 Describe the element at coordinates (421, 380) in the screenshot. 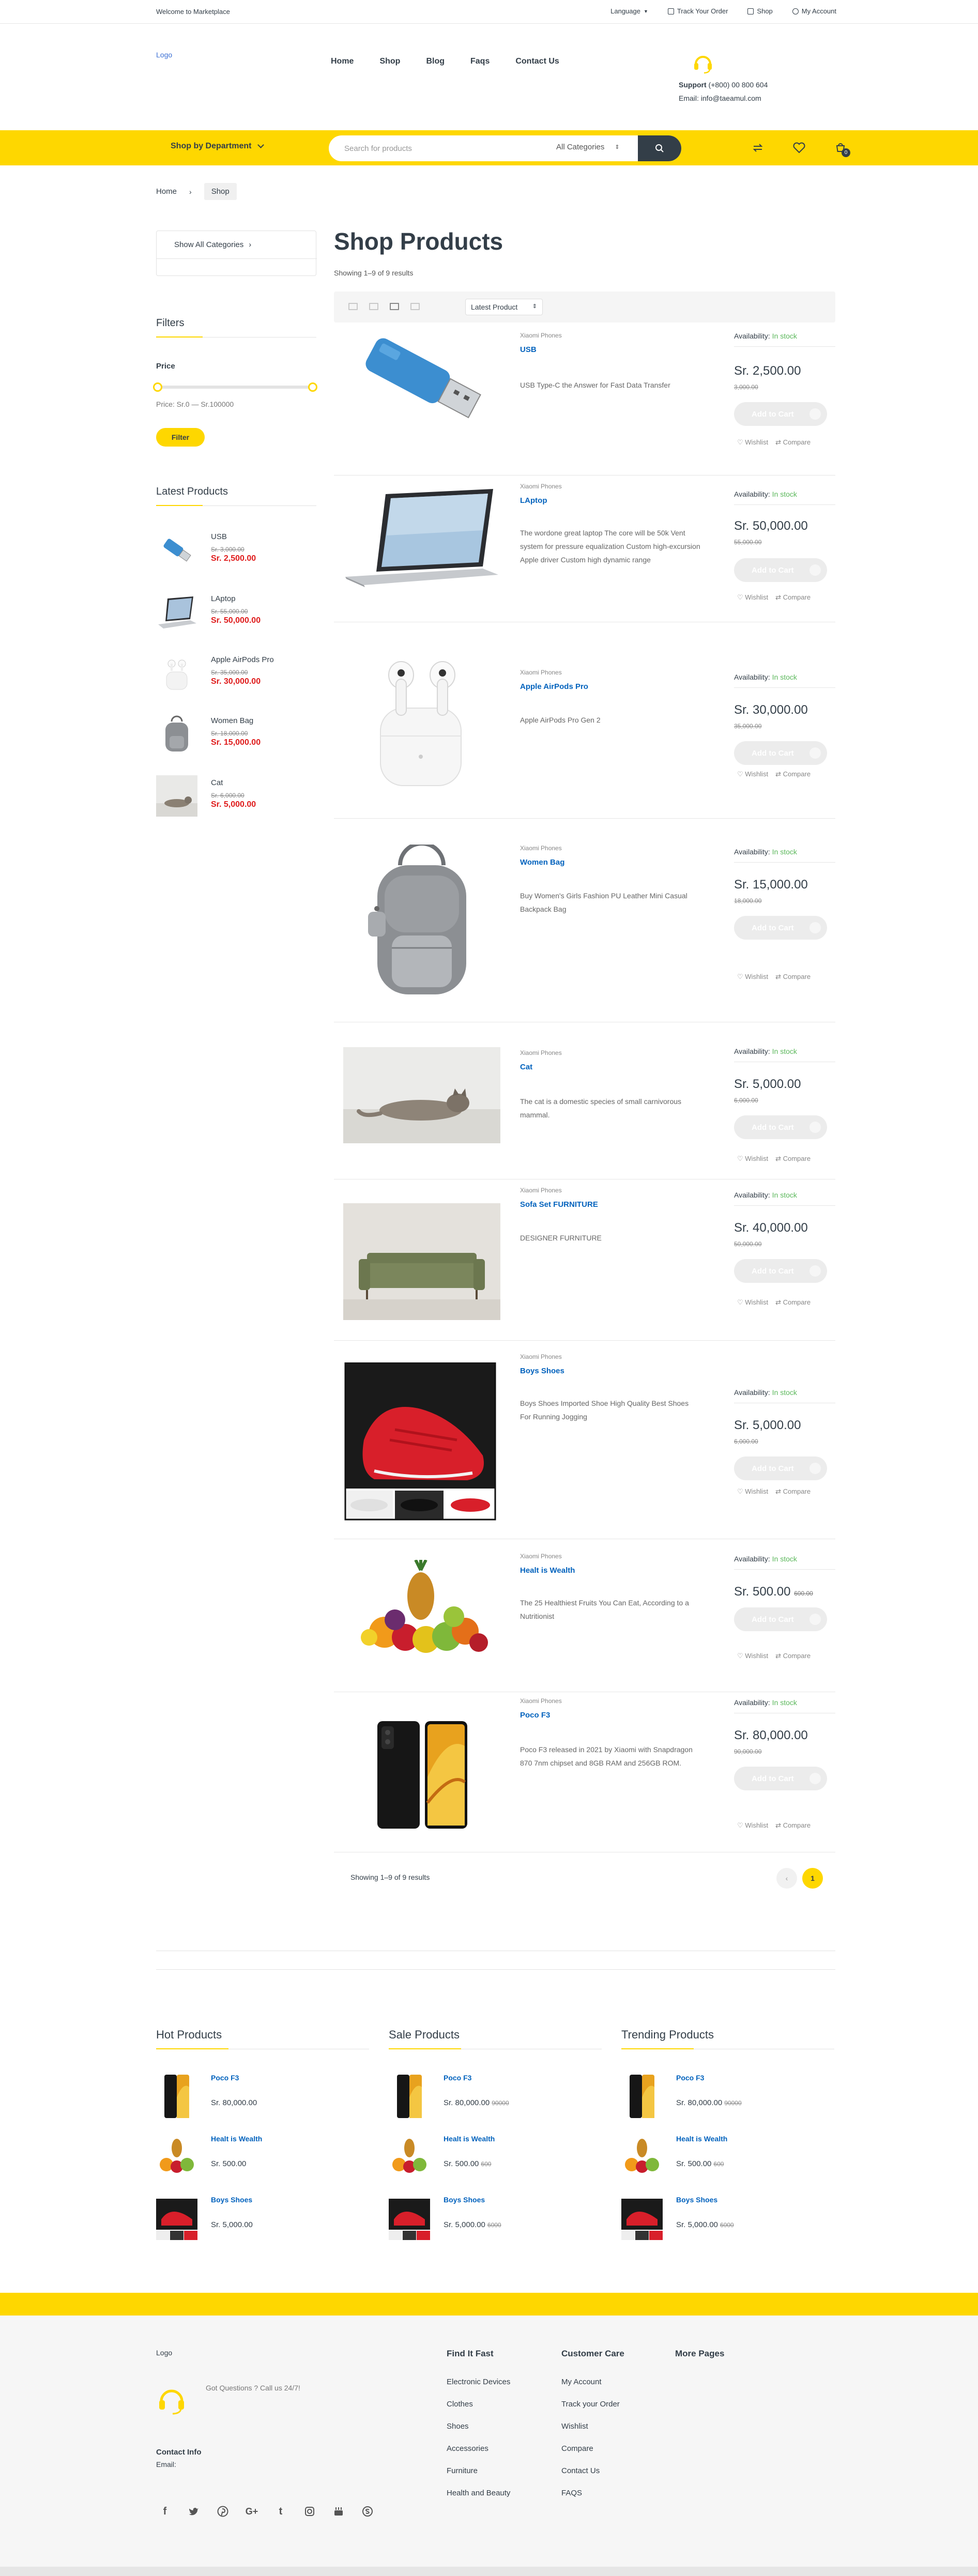

I see `product-image-usb` at that location.